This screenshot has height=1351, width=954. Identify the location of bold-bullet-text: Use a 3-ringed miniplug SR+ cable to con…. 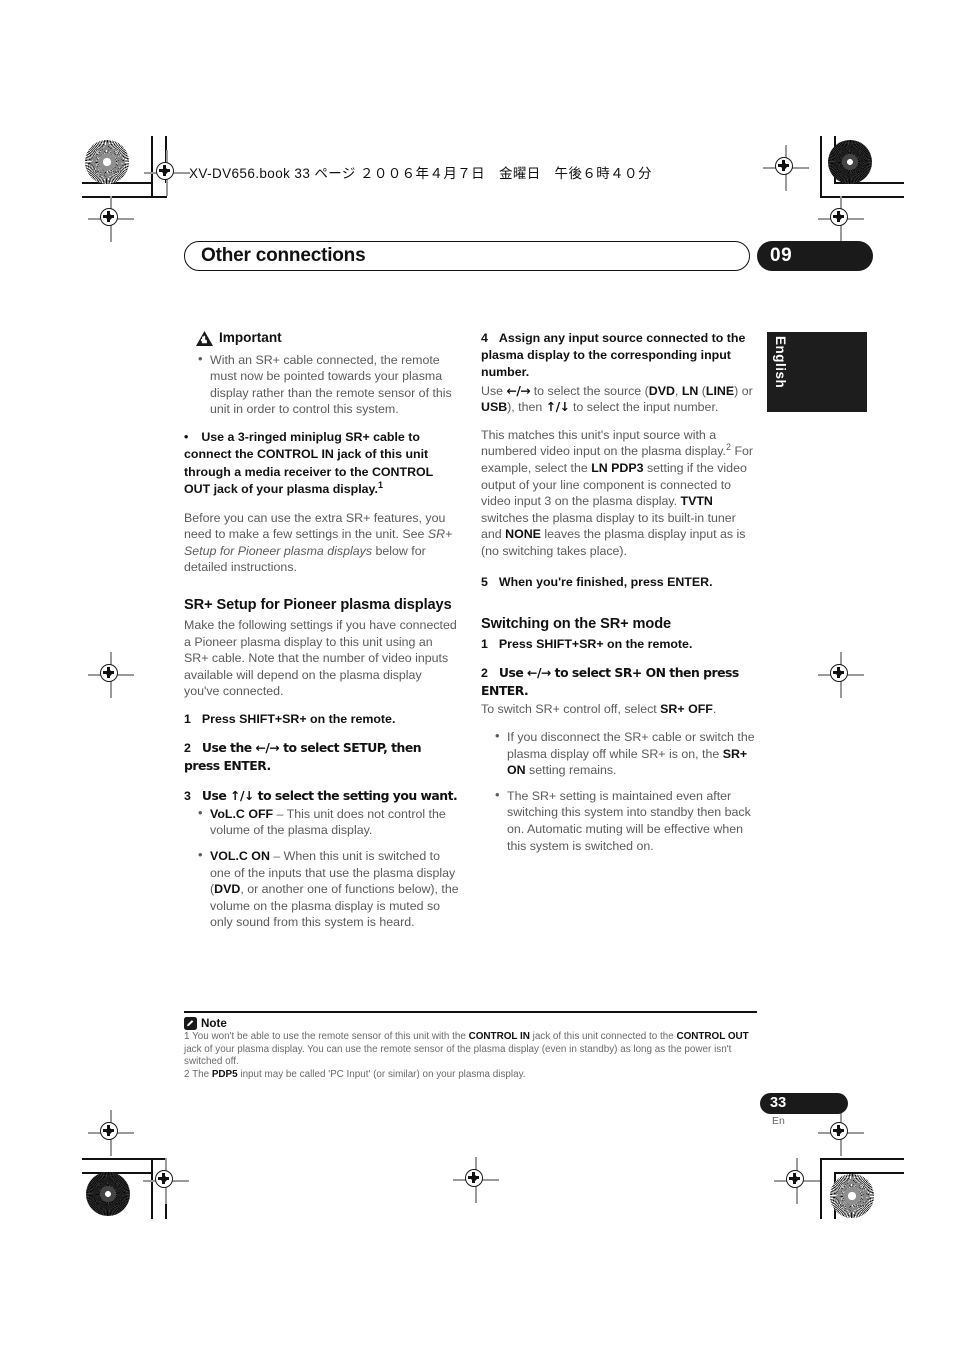
(309, 463).